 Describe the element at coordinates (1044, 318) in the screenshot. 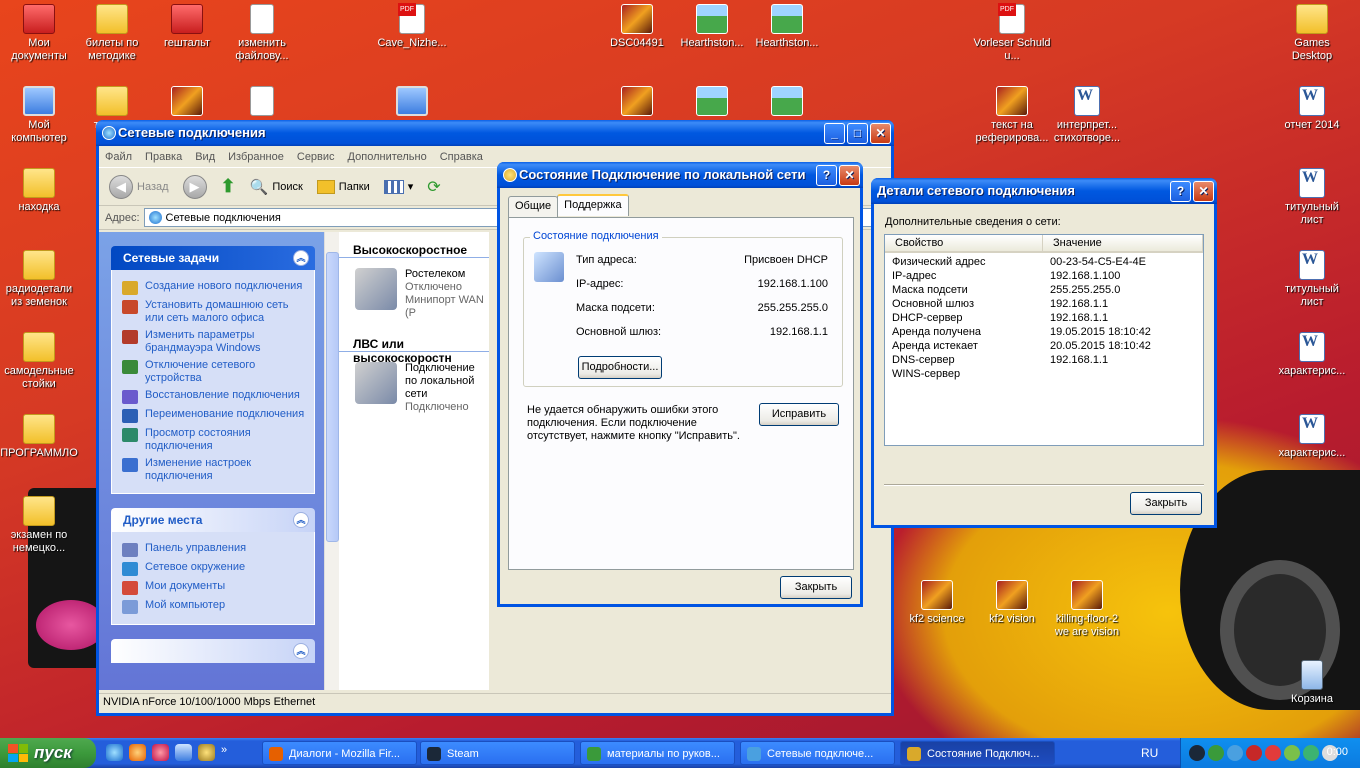

I see `table-row: DHCP-сервер 192.168.1.1` at that location.